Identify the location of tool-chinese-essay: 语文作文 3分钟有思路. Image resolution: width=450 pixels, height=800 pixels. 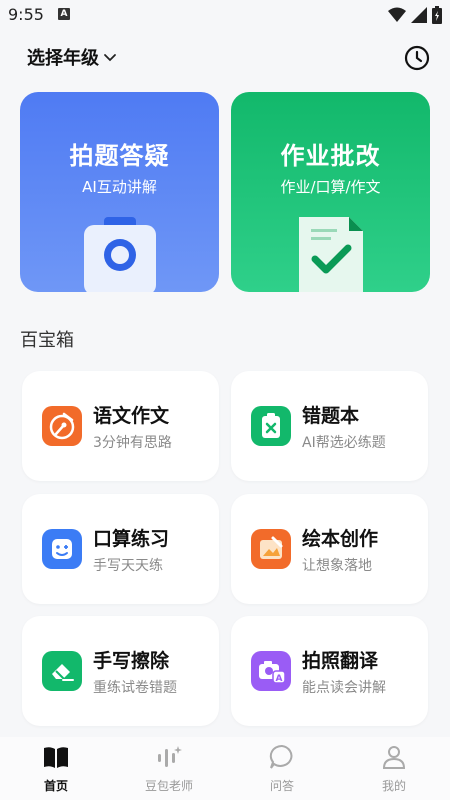
(120, 426).